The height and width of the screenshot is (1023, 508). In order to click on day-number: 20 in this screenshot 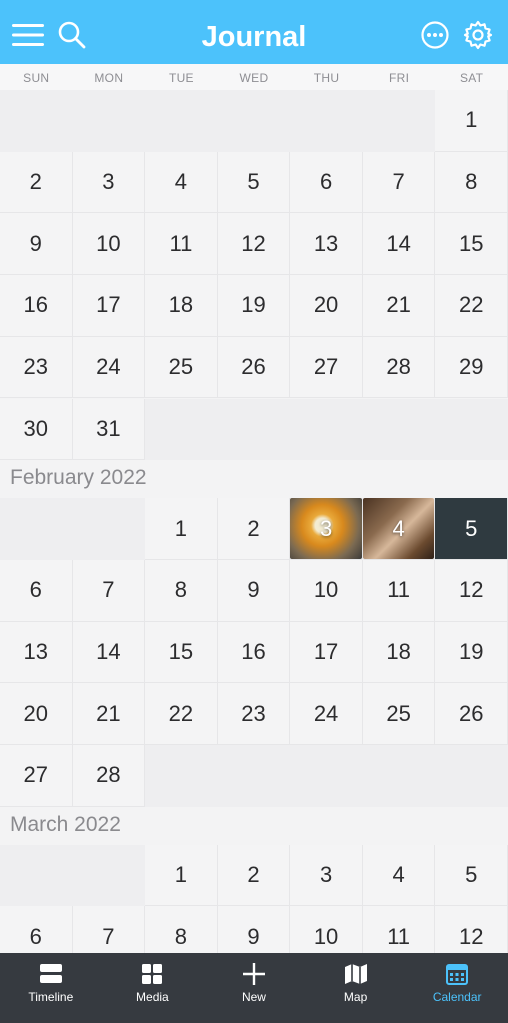, I will do `click(36, 713)`.